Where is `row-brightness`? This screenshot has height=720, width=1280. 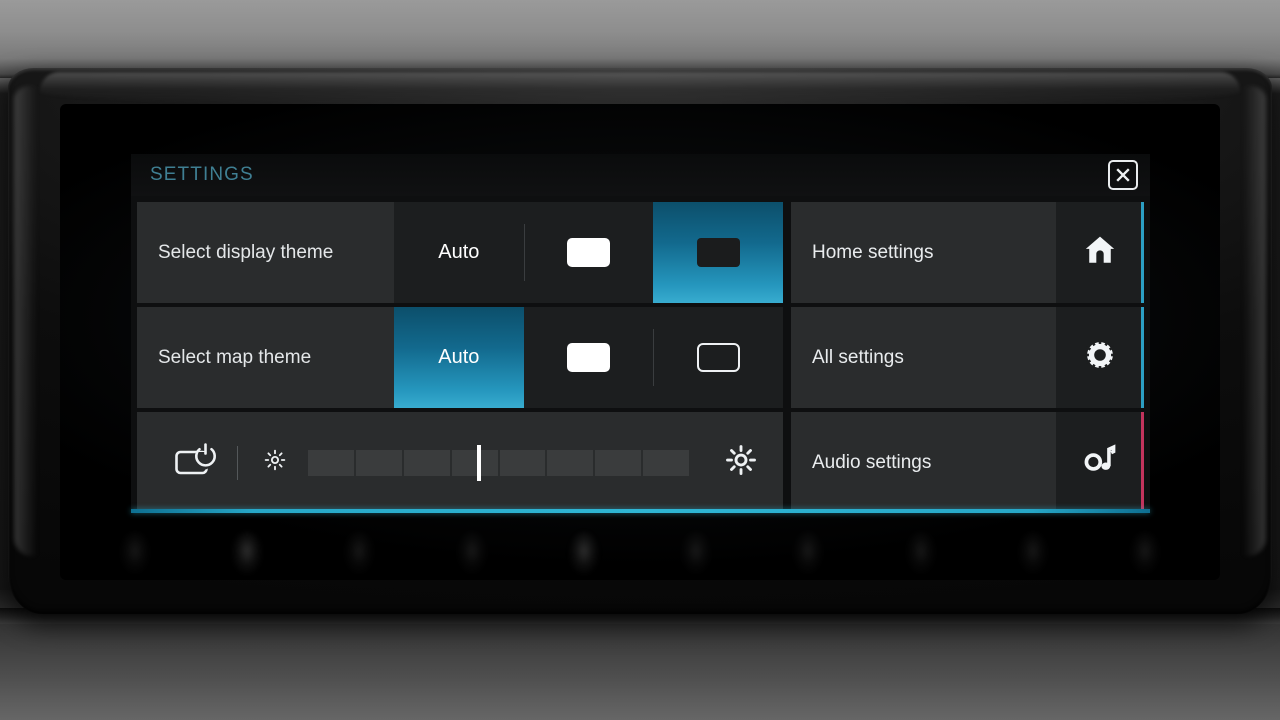
row-brightness is located at coordinates (460, 462).